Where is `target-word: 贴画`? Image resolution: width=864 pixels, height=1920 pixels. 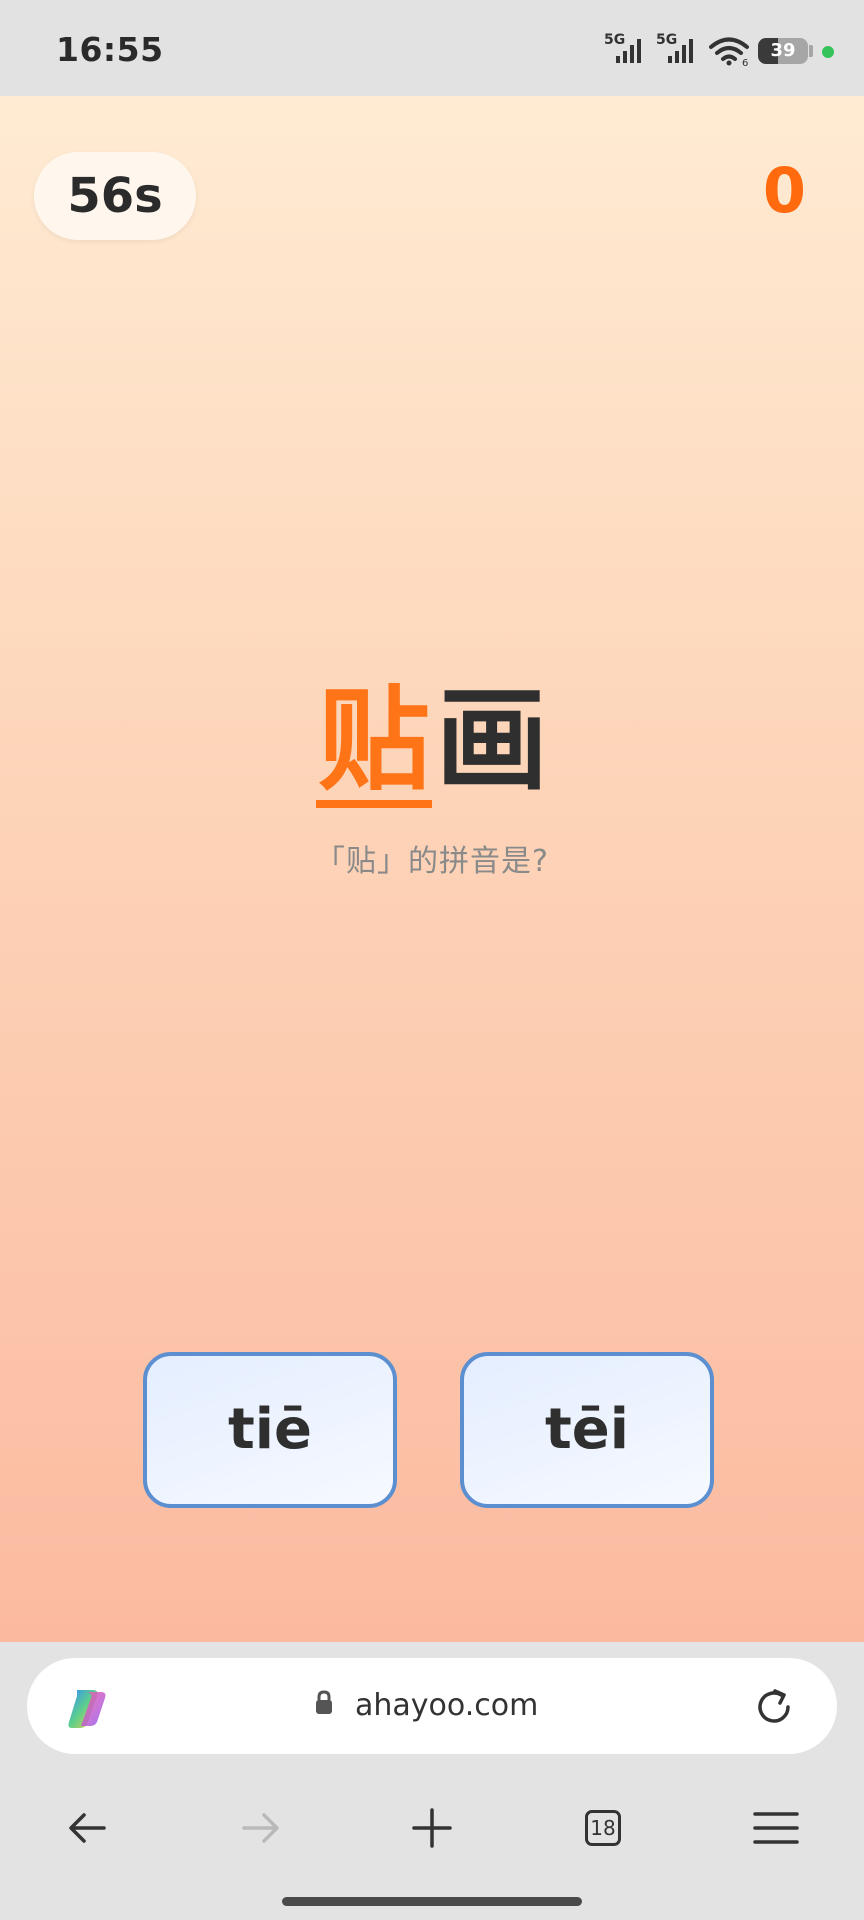
target-word: 贴画 is located at coordinates (432, 742).